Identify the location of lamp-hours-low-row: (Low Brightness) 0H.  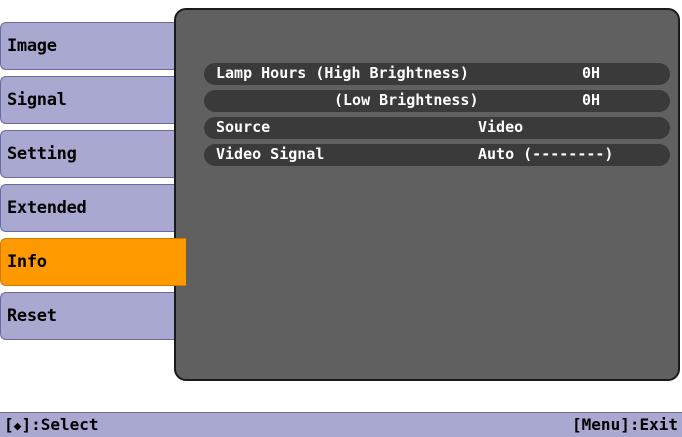
(437, 101).